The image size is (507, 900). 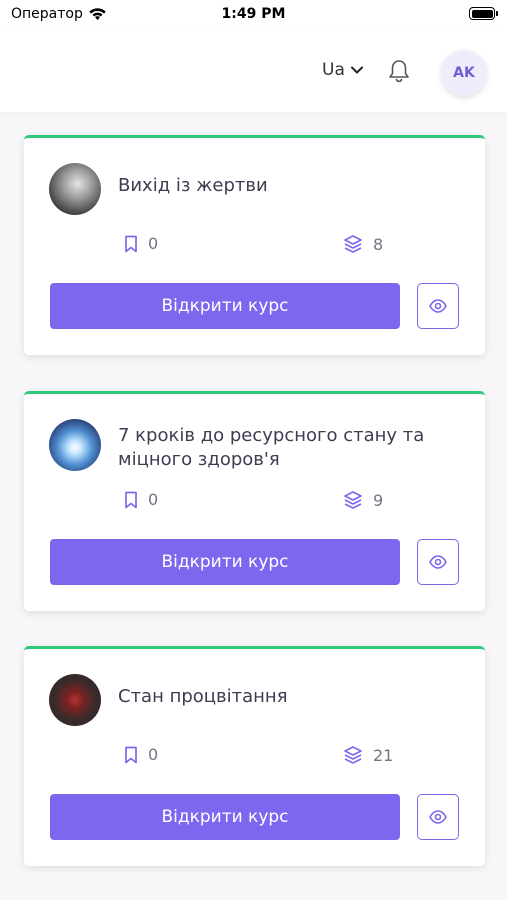 I want to click on battery-icon, so click(x=483, y=13).